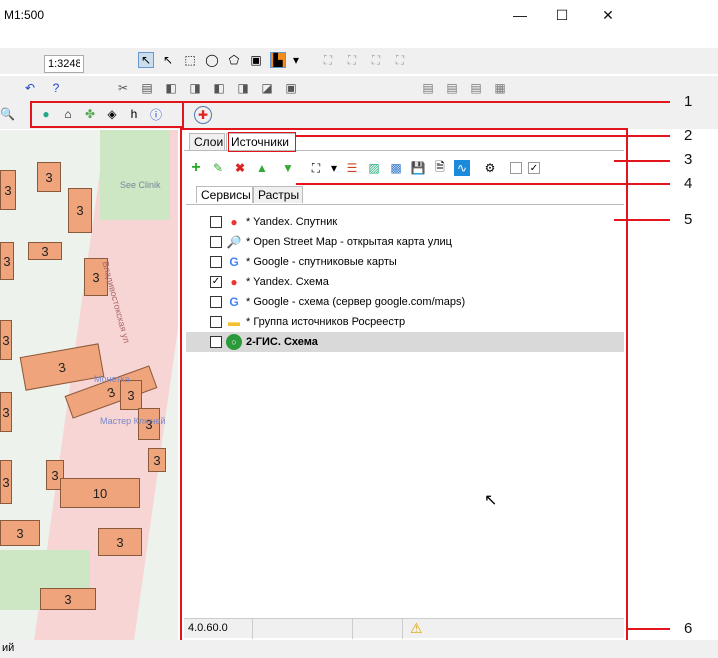 Image resolution: width=718 pixels, height=658 pixels. What do you see at coordinates (688, 101) in the screenshot?
I see `callout-number: 1` at bounding box center [688, 101].